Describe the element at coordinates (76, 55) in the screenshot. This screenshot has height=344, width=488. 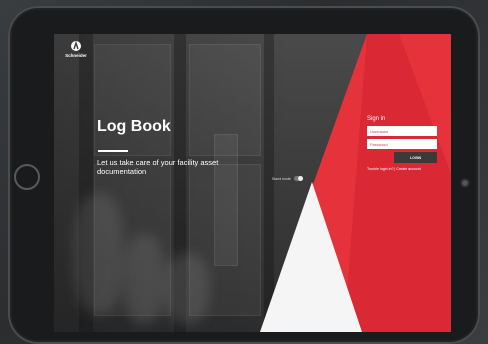
I see `brand-name: Schneider` at that location.